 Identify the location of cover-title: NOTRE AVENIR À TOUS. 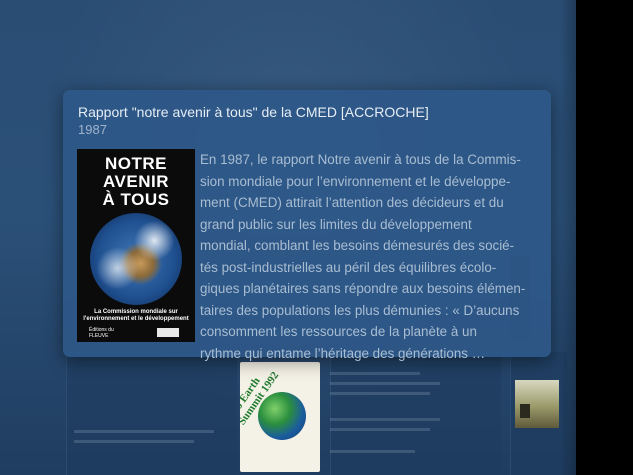
(136, 182).